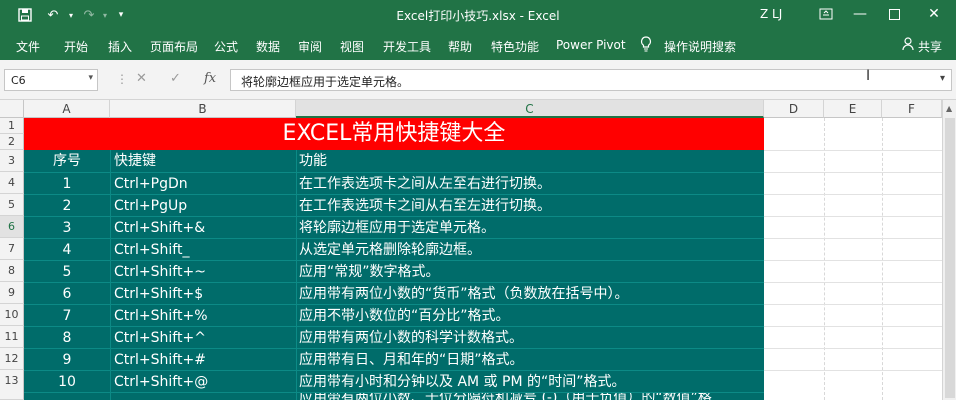  Describe the element at coordinates (268, 46) in the screenshot. I see `tab-data: 数据` at that location.